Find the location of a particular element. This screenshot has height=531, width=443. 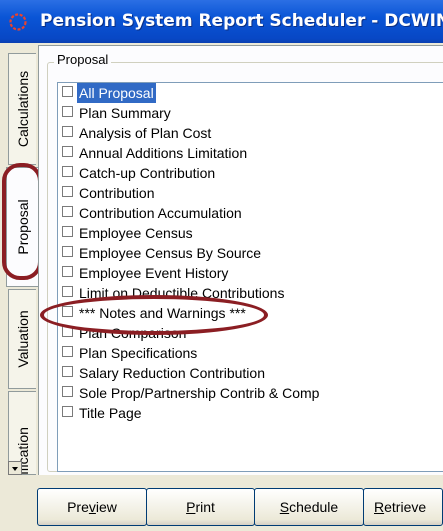

list-item-label: Employee Event History is located at coordinates (154, 273).